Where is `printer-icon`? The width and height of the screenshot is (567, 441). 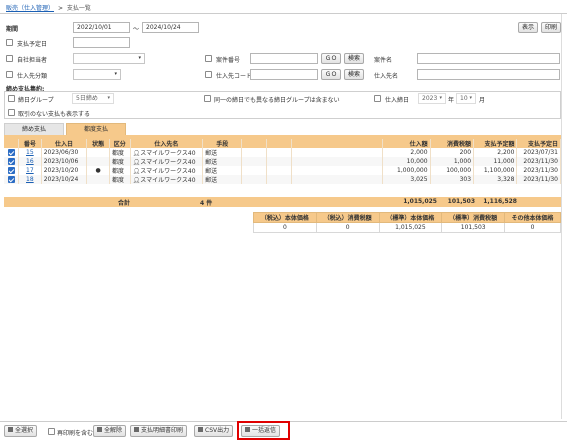 printer-icon is located at coordinates (136, 429).